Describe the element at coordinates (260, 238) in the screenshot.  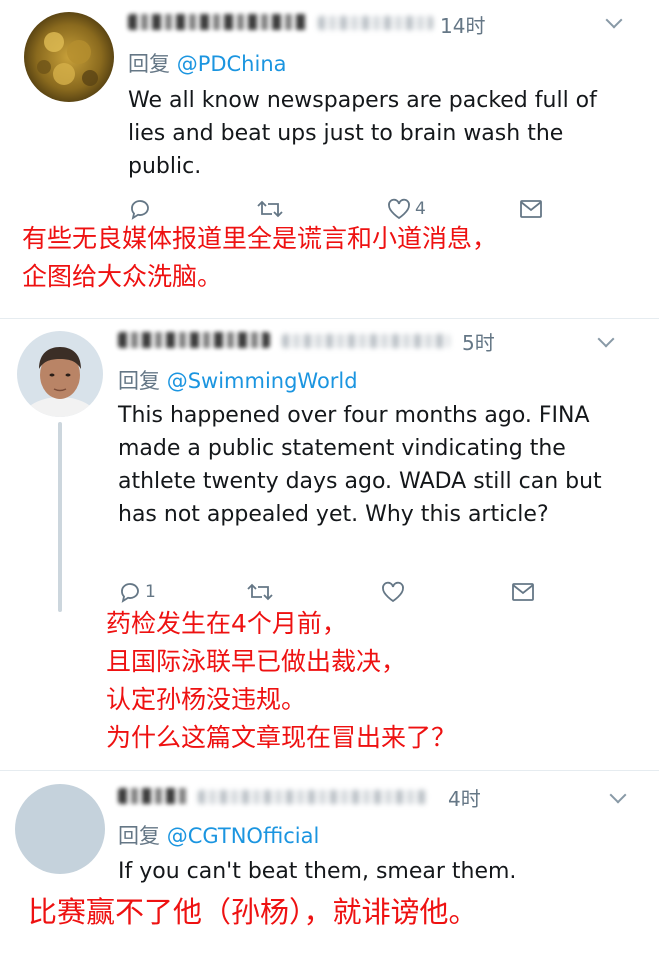
I see `annotation-line: 有些无良媒体报道里全是谎言和小道消息，` at that location.